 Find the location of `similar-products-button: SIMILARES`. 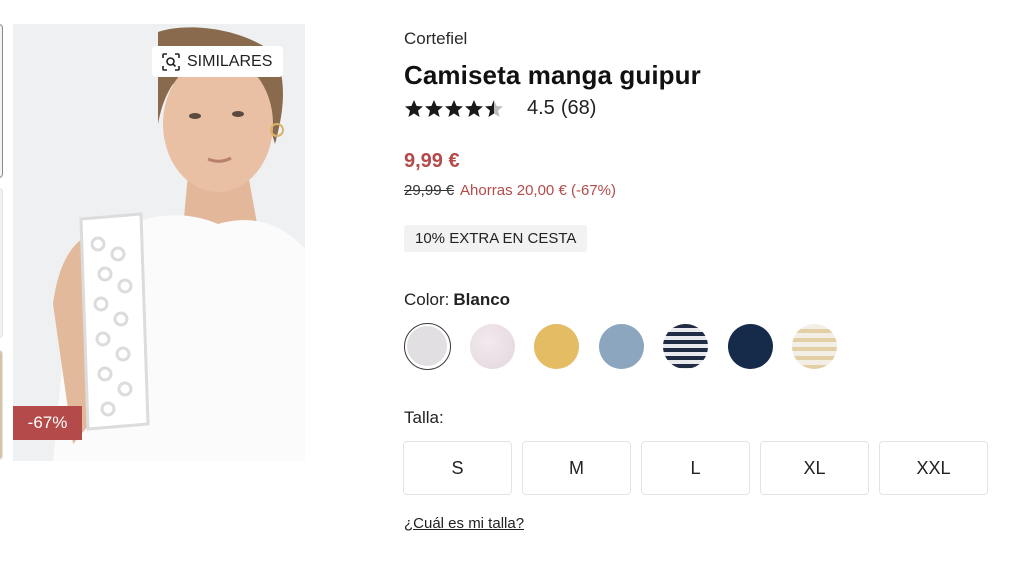

similar-products-button: SIMILARES is located at coordinates (217, 61).